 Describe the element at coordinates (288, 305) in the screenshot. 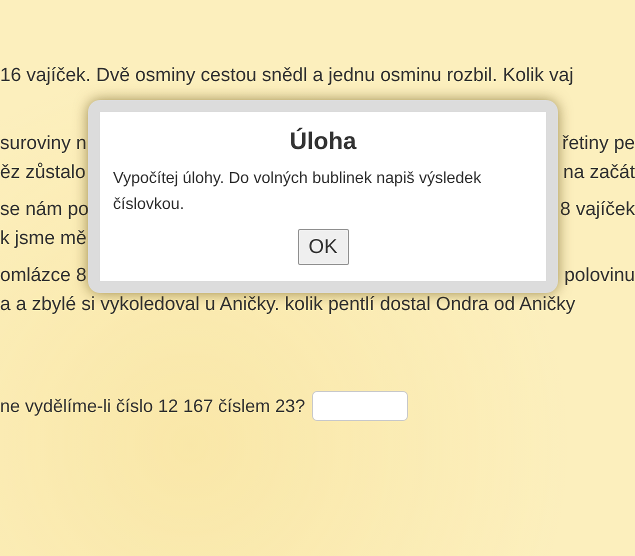

I see `task-text: a a zbylé si vykoledoval u Aničky. kolik pentlí dostal Ondra od Aničky` at that location.